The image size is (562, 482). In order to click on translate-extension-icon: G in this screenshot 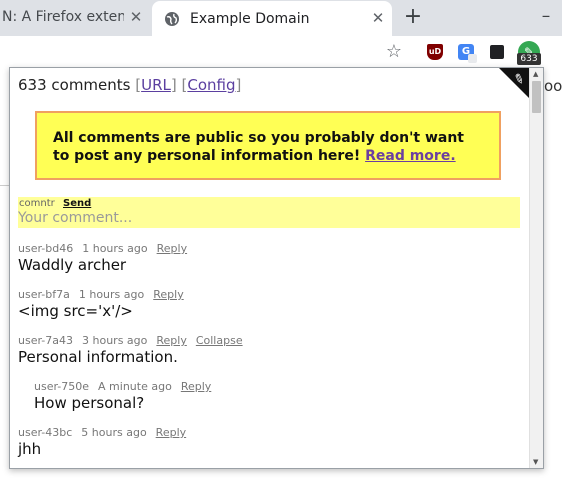, I will do `click(467, 53)`.